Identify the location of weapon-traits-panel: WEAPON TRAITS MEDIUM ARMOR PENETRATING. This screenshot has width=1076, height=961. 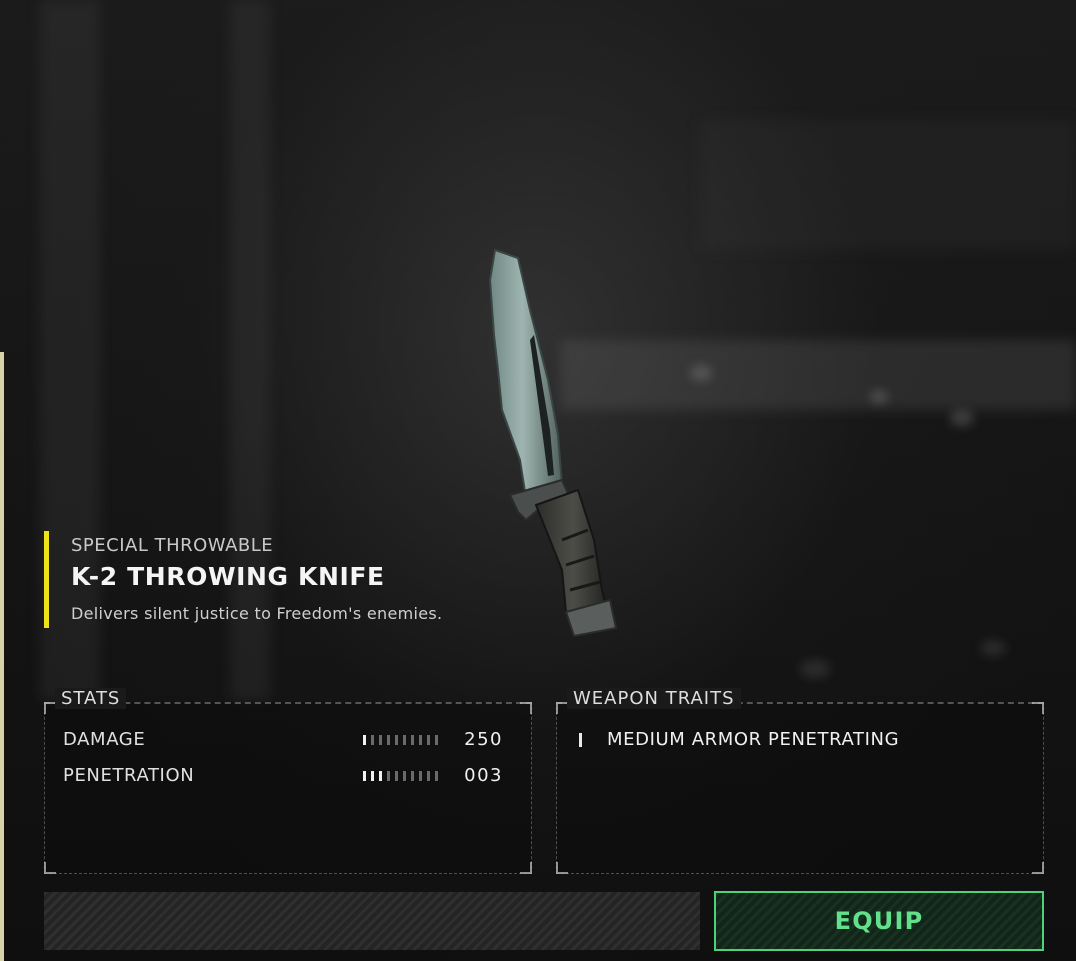
(800, 781).